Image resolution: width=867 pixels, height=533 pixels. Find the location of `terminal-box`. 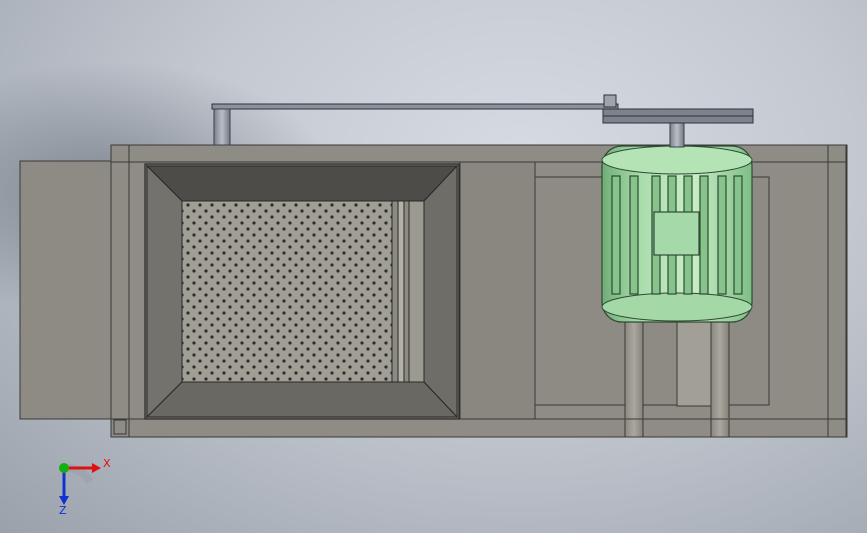

terminal-box is located at coordinates (676, 233).